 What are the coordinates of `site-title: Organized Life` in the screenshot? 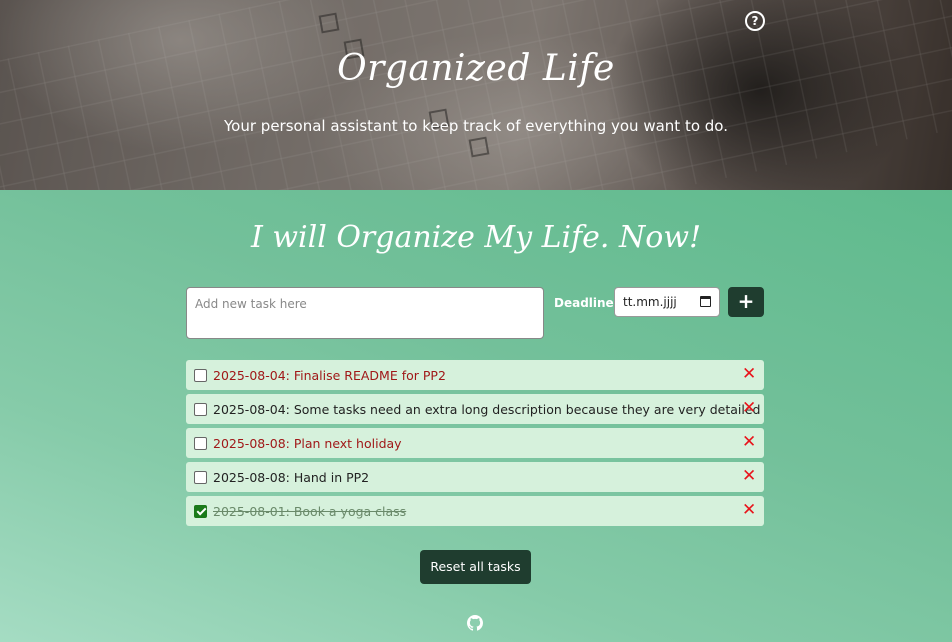 It's located at (476, 68).